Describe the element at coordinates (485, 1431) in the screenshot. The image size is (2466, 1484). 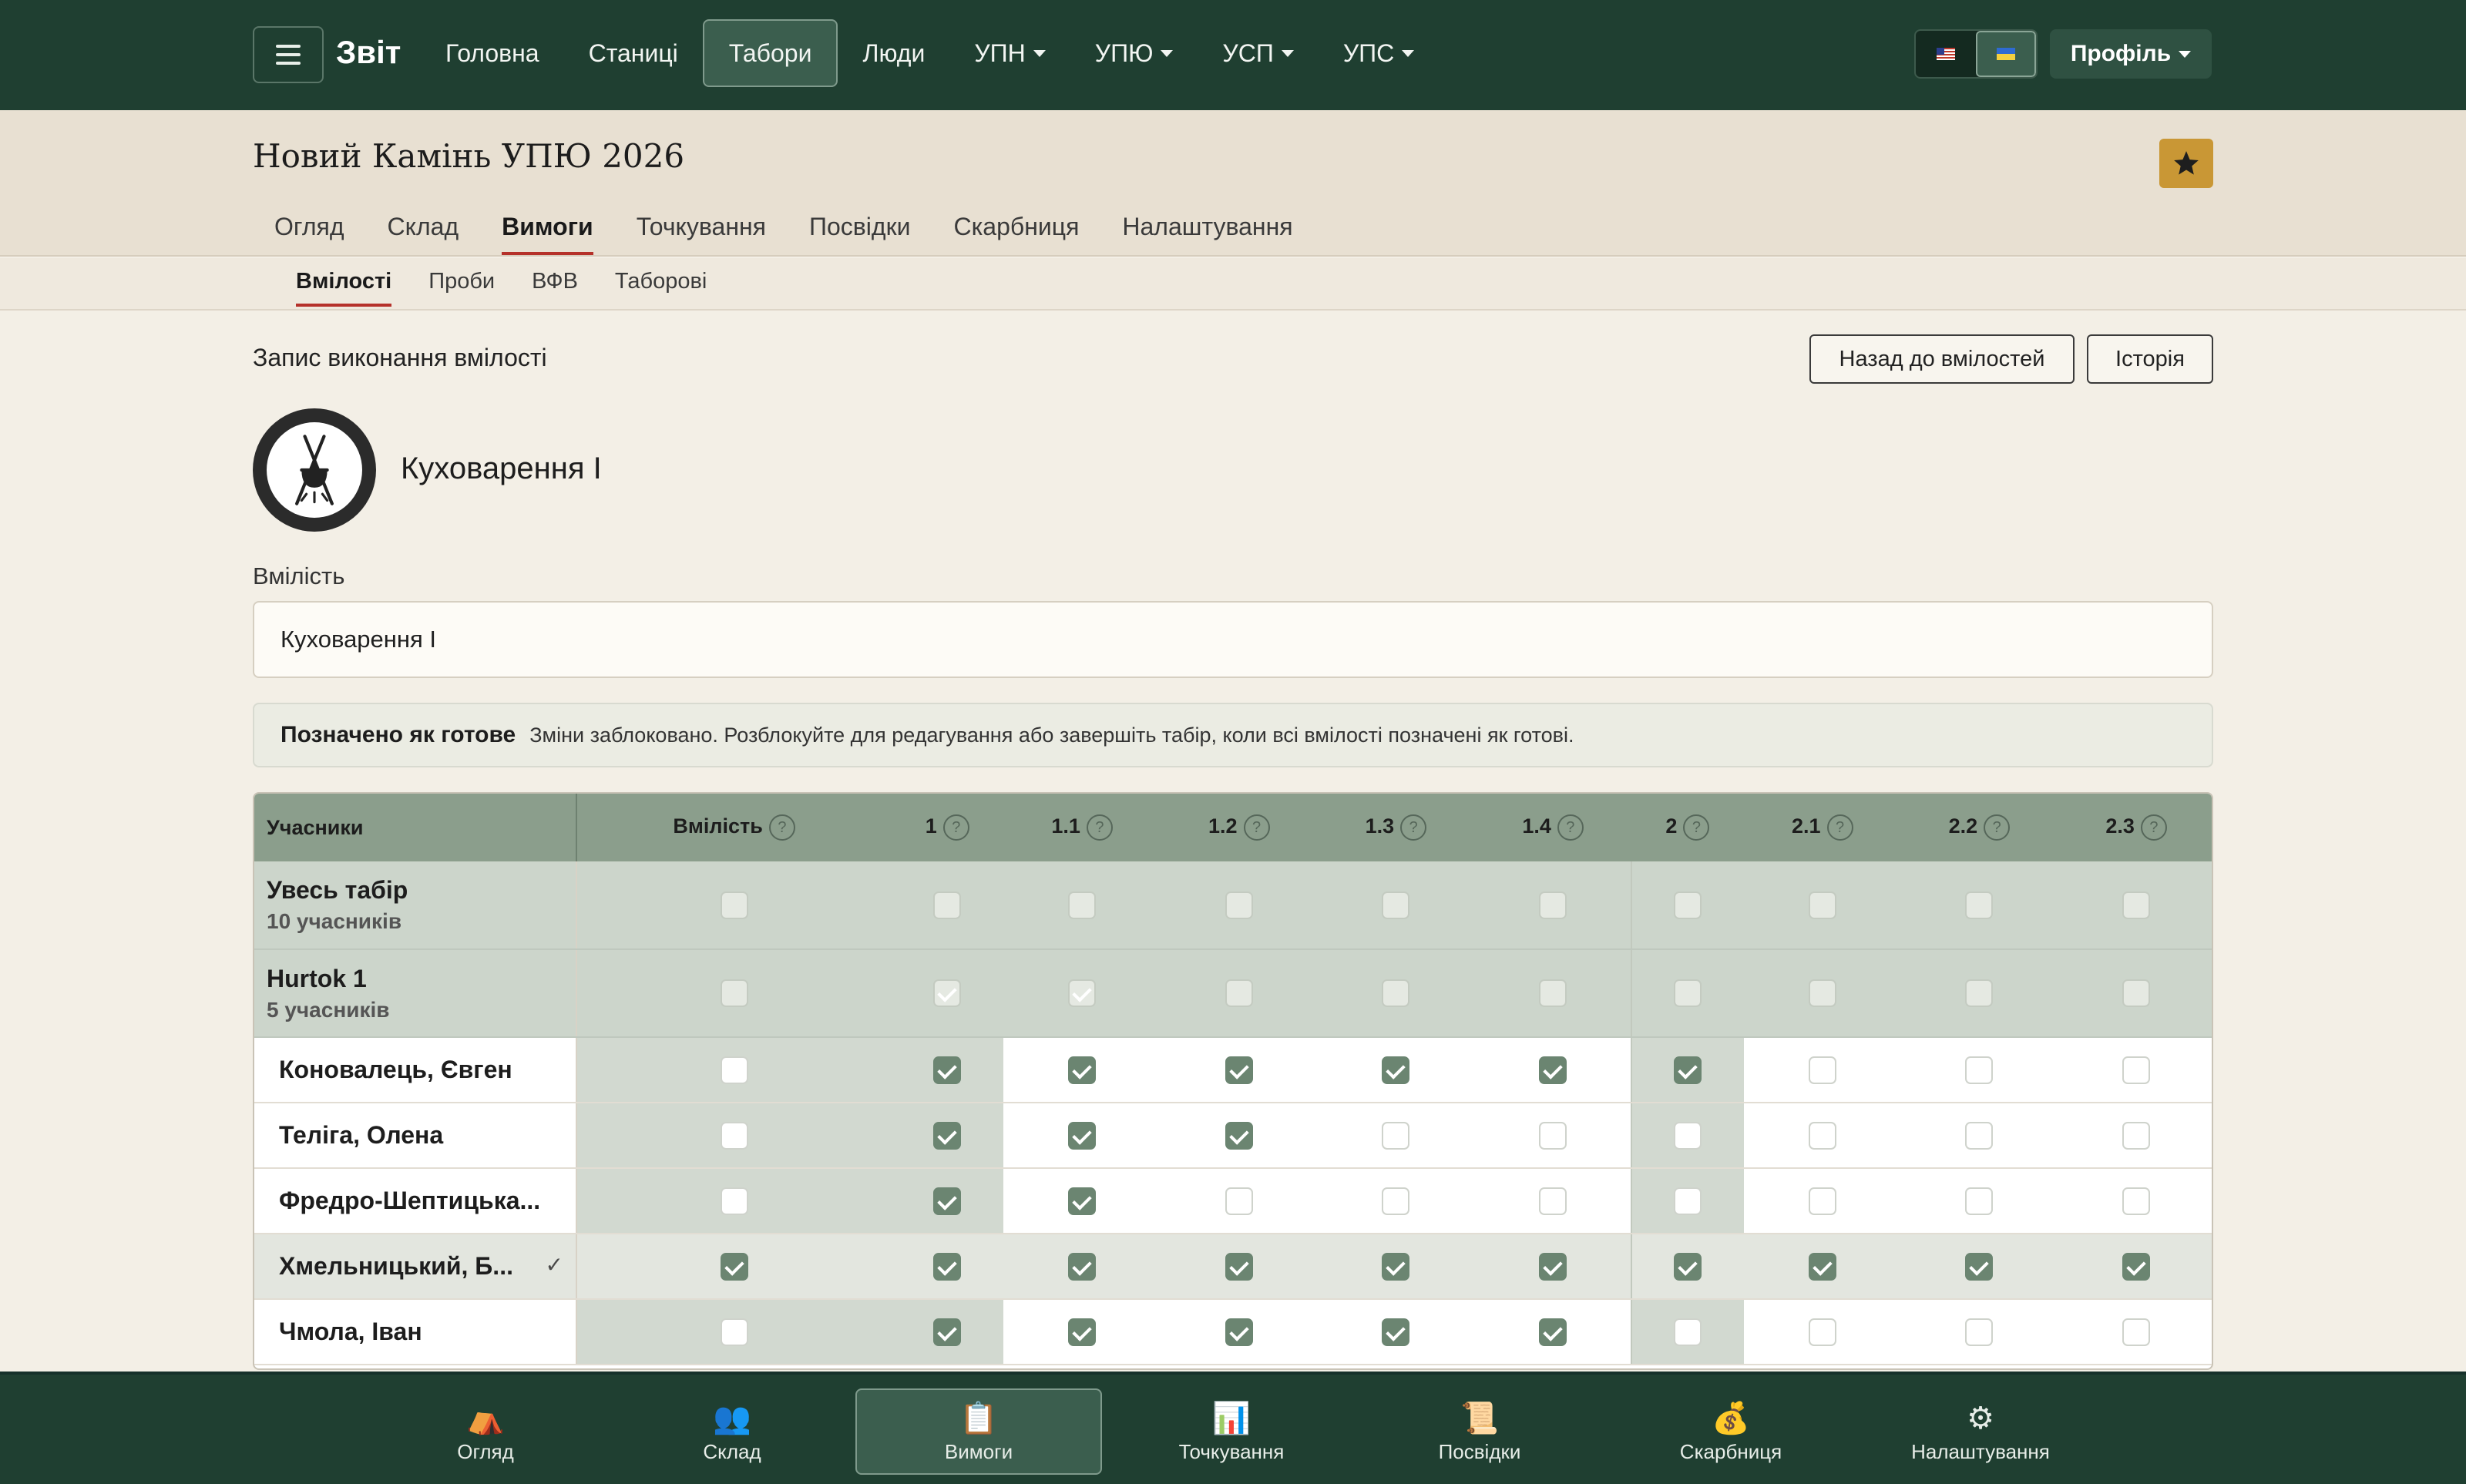
I see `bottom-nav-tent: ⛺ Огляд` at that location.